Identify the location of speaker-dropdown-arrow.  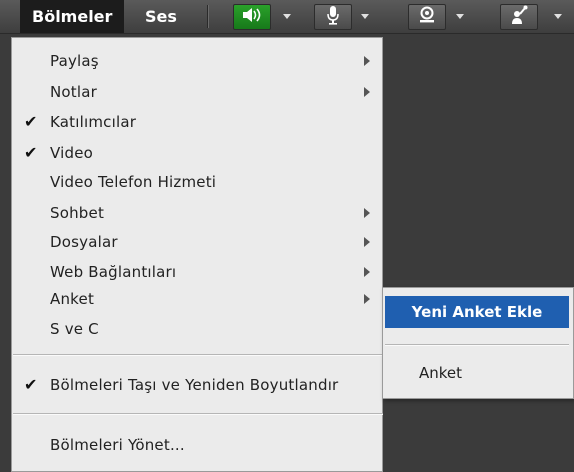
(287, 16).